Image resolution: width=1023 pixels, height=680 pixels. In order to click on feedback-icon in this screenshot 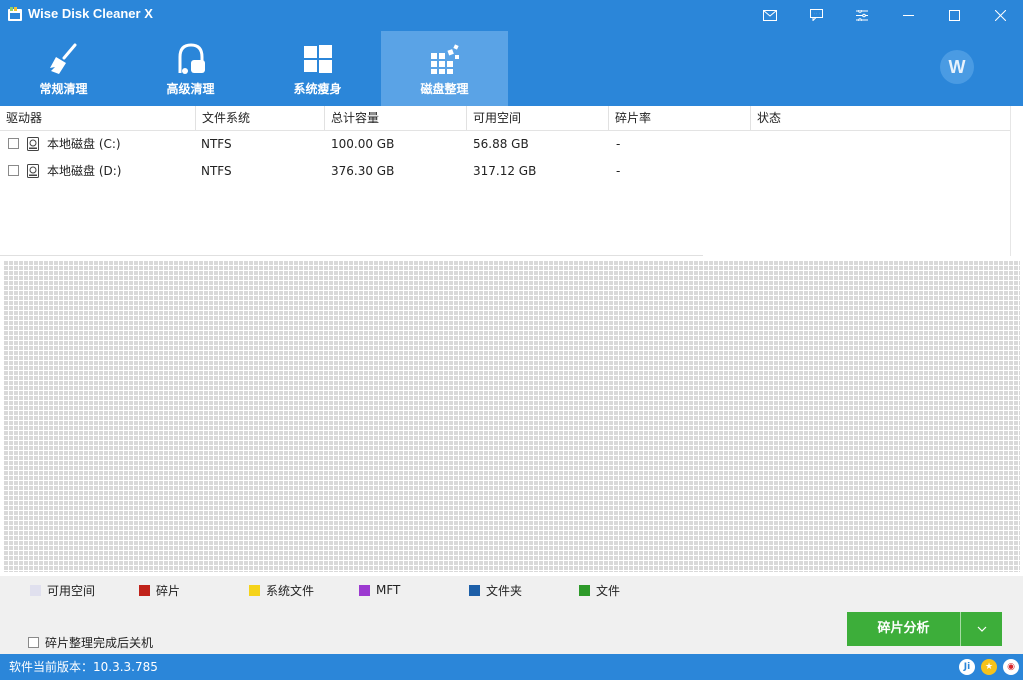, I will do `click(816, 15)`.